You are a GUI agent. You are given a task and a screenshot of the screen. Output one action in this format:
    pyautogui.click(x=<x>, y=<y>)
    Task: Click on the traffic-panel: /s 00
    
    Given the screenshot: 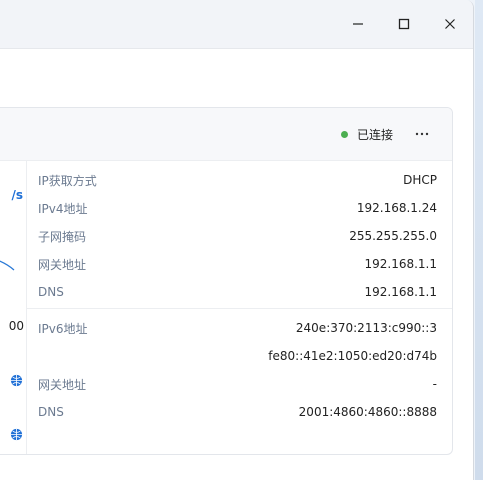 What is the action you would take?
    pyautogui.click(x=13, y=307)
    